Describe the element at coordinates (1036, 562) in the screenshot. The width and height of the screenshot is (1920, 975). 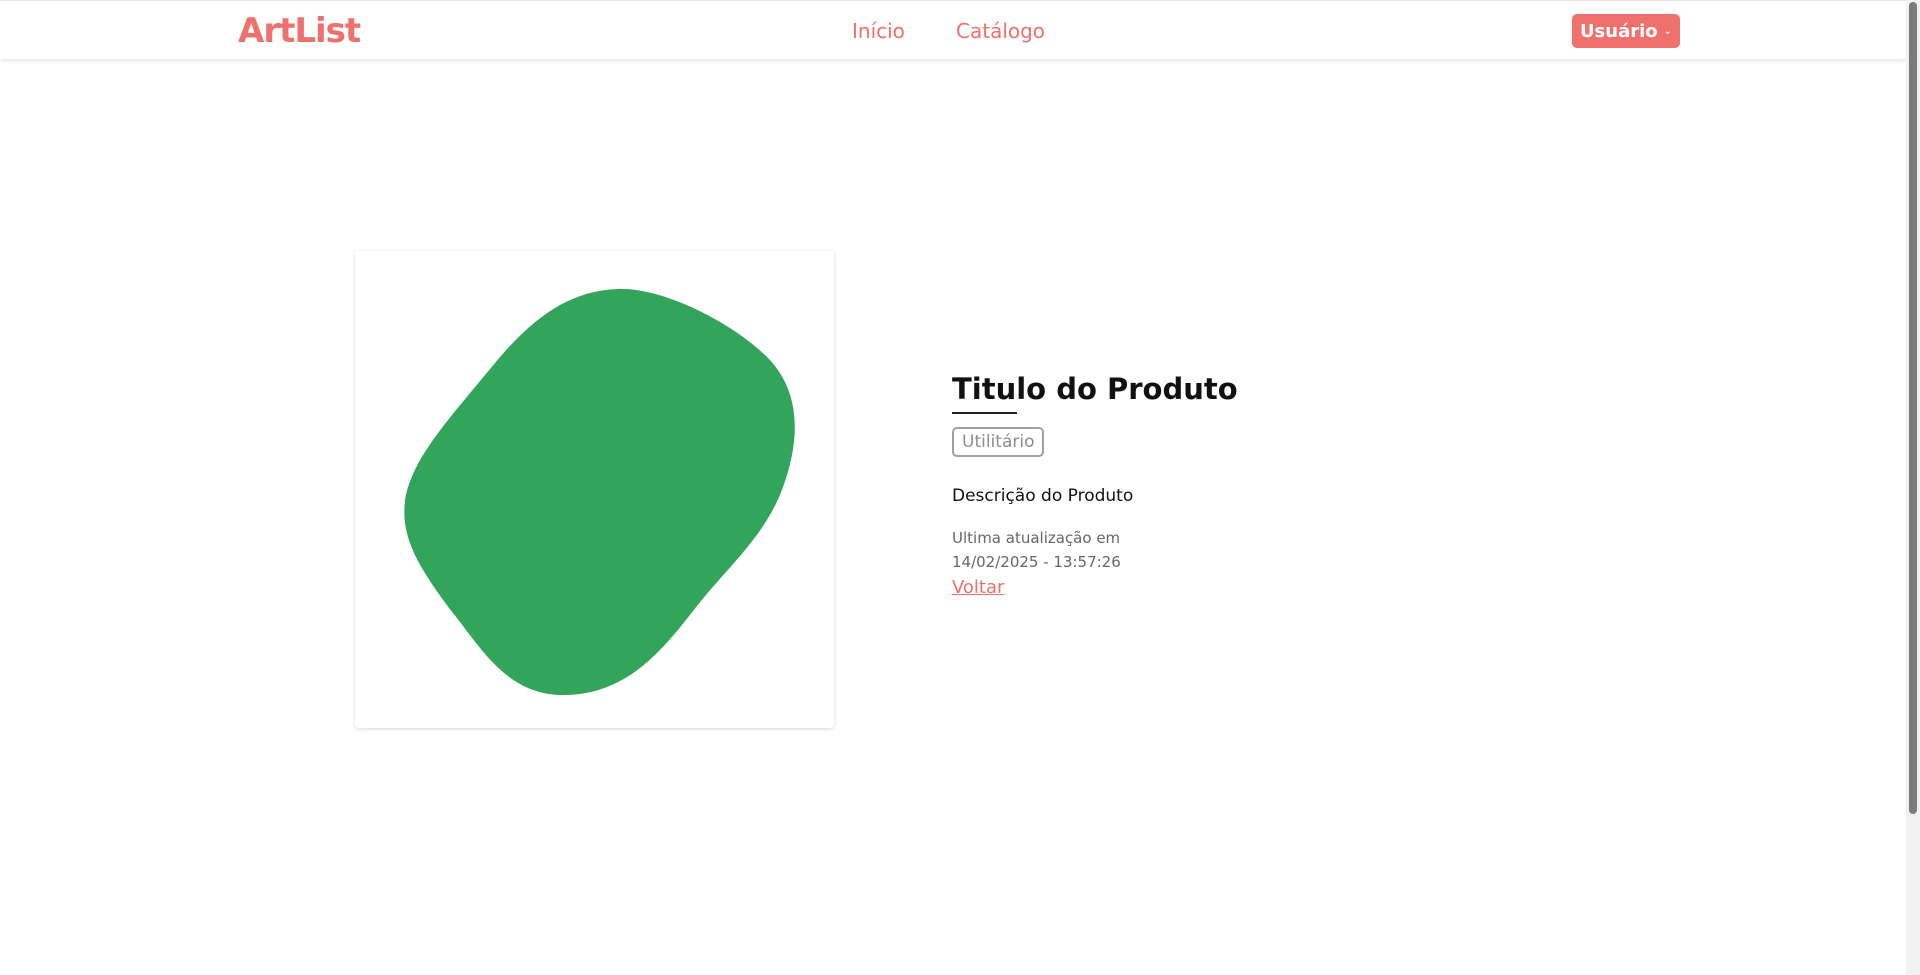
I see `last-updated-timestamp: 14/02/2025 - 13:57:26` at that location.